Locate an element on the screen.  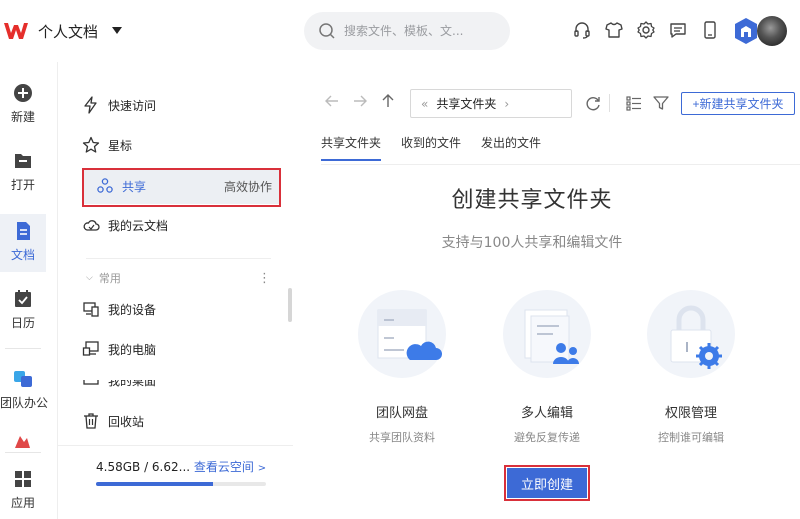
left-rail: 新建 打开 文档 日历 团队办公 应用 is located at coordinates (24, 290).